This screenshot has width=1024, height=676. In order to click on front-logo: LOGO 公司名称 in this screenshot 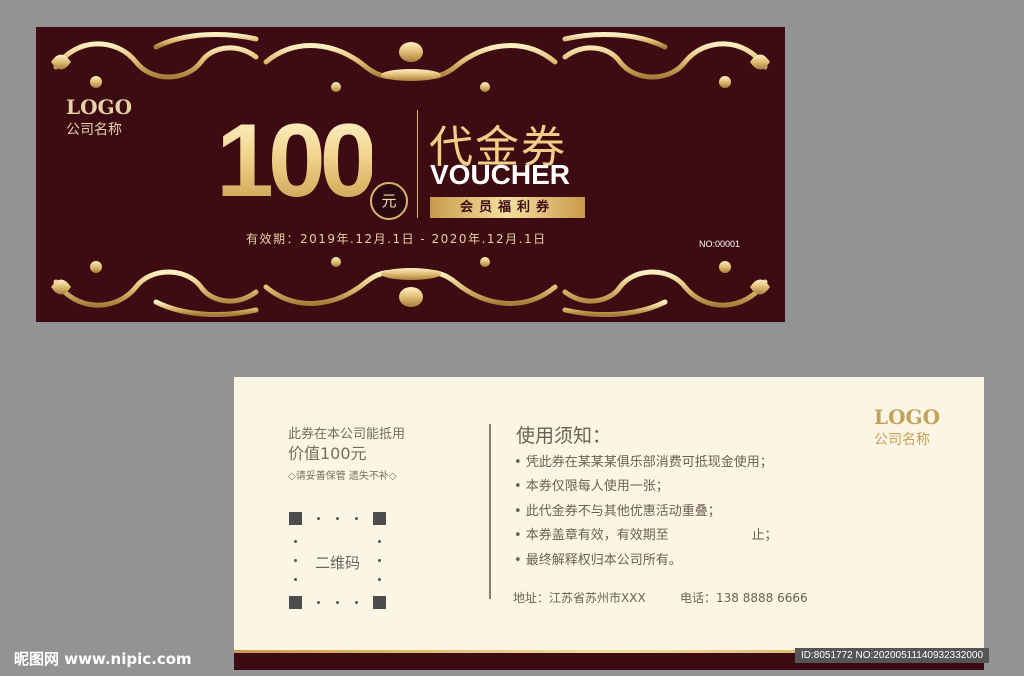, I will do `click(99, 117)`.